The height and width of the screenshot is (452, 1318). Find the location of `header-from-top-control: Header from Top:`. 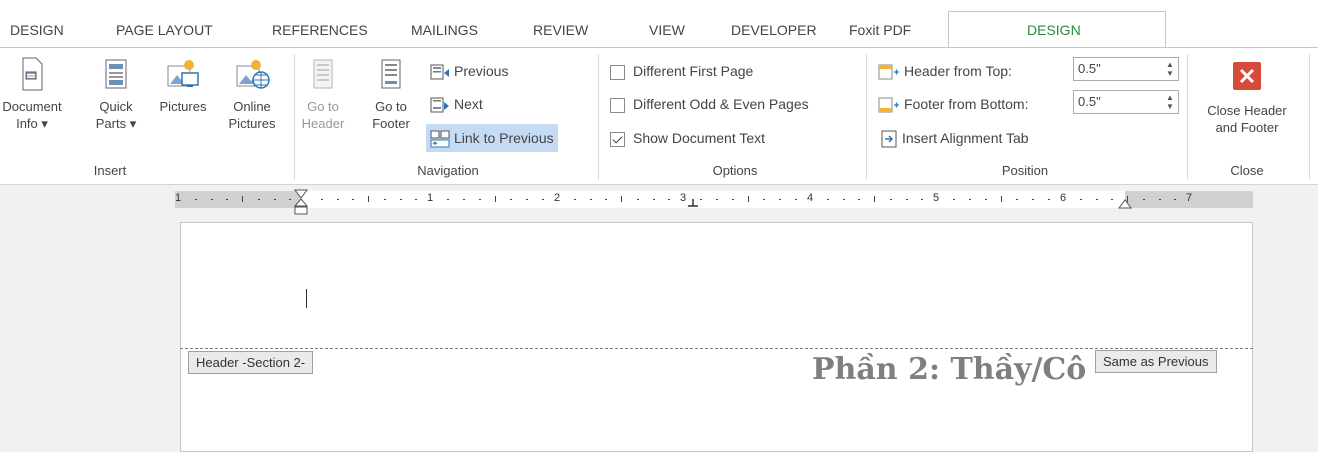

header-from-top-control: Header from Top: is located at coordinates (945, 71).